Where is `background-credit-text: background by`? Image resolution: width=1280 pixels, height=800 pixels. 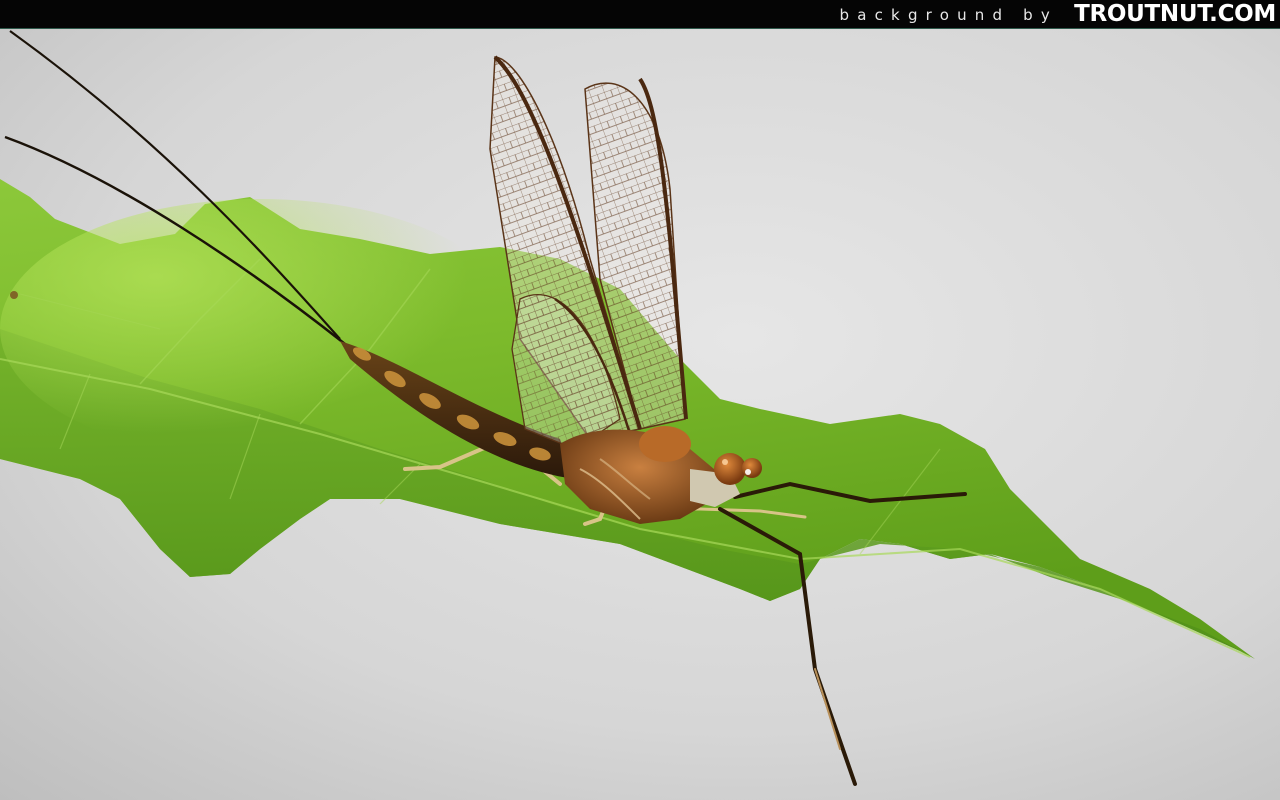
background-credit-text: background by is located at coordinates (948, 15).